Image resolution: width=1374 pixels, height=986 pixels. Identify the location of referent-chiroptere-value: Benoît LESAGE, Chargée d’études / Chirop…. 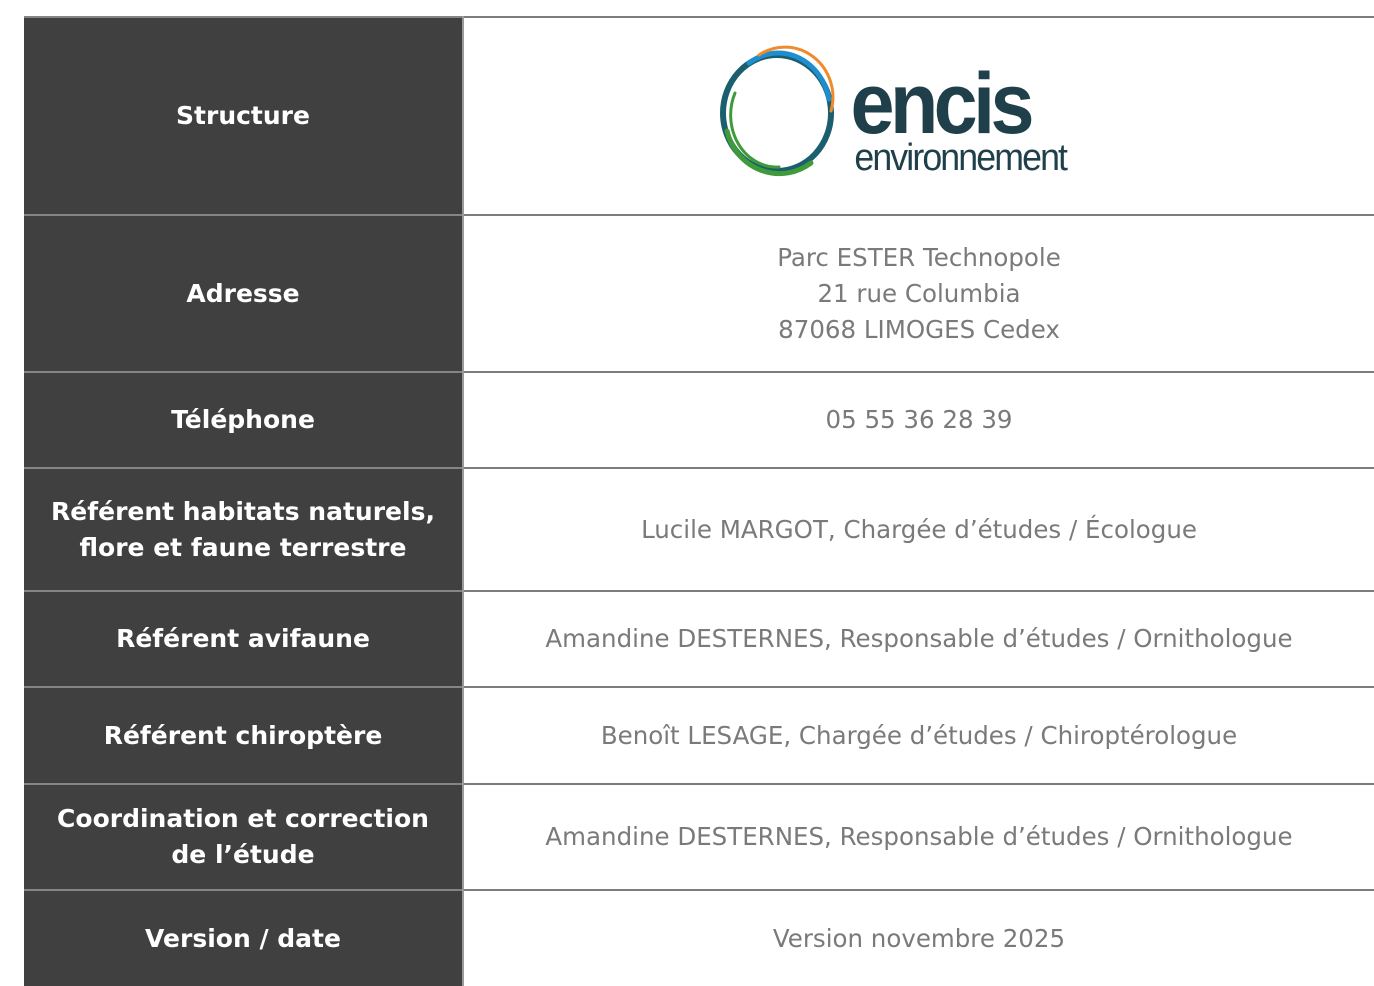
(919, 735).